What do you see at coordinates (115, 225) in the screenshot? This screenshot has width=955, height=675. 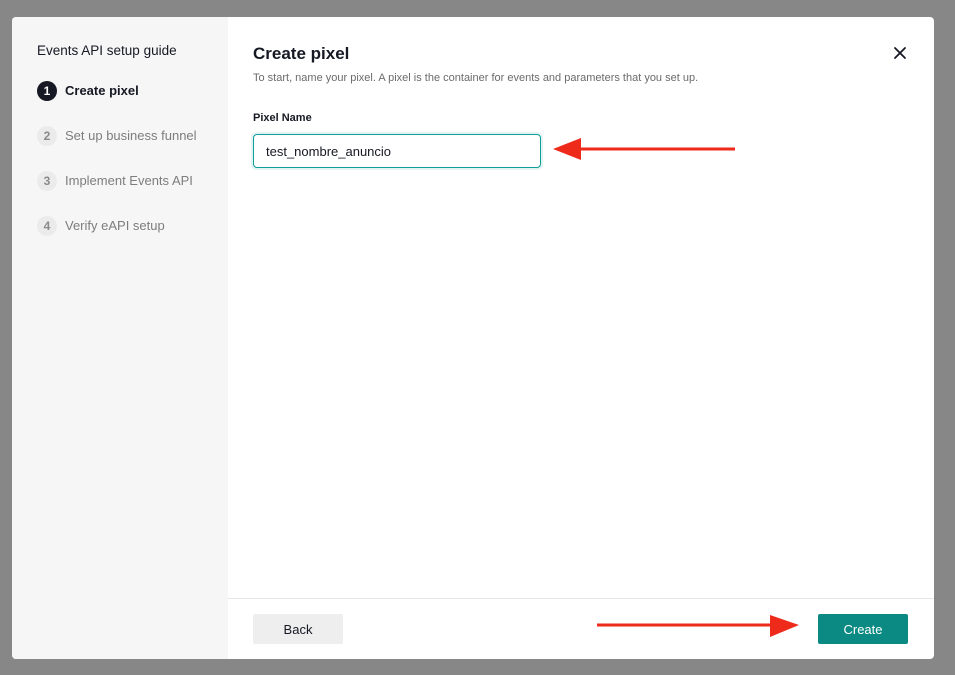 I see `step-label: Verify eAPI setup` at bounding box center [115, 225].